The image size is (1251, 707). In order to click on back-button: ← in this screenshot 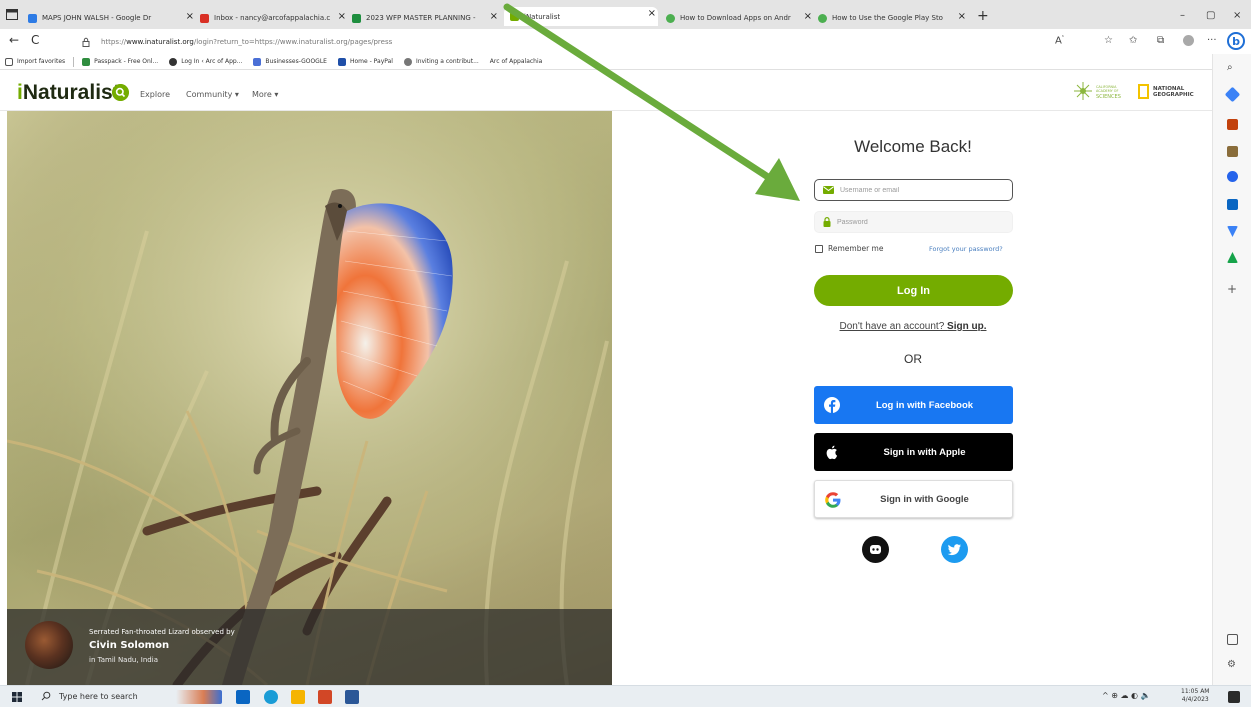, I will do `click(14, 40)`.